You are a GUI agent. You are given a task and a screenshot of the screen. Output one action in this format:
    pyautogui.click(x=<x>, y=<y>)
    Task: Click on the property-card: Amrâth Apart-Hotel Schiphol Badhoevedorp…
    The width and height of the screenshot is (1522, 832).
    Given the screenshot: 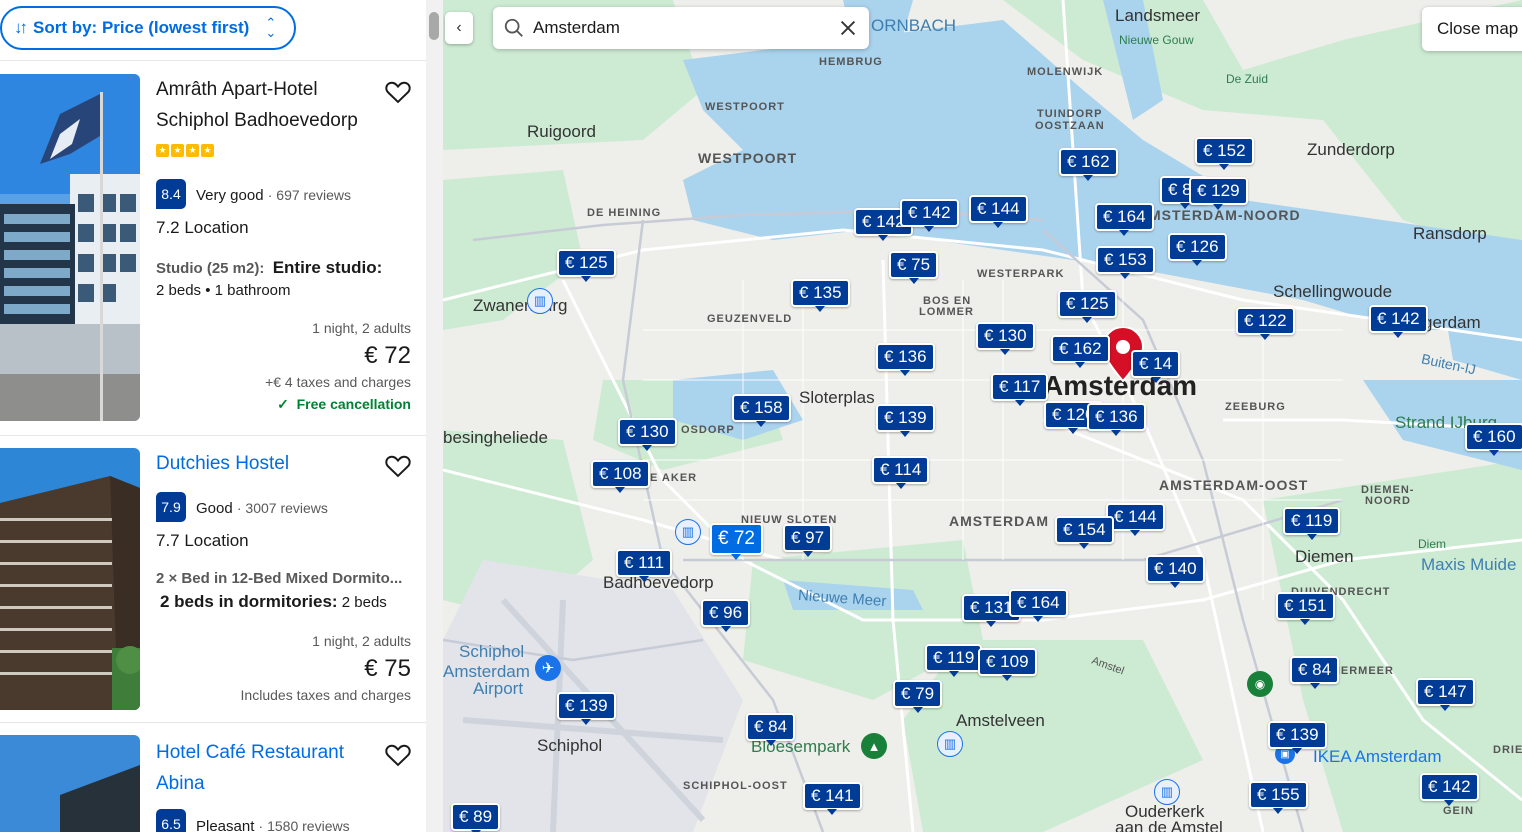 What is the action you would take?
    pyautogui.click(x=213, y=249)
    